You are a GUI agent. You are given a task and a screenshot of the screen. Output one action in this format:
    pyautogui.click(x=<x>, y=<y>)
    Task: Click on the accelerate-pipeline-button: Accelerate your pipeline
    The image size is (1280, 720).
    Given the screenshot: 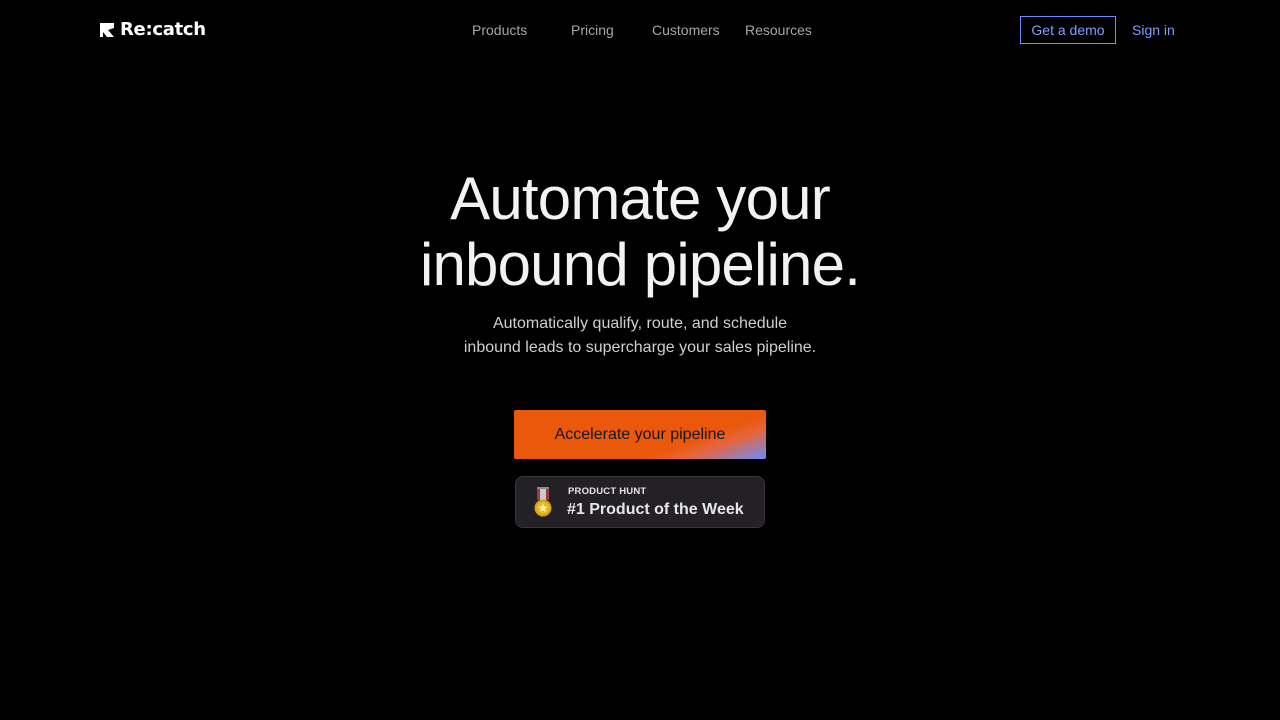 What is the action you would take?
    pyautogui.click(x=640, y=434)
    